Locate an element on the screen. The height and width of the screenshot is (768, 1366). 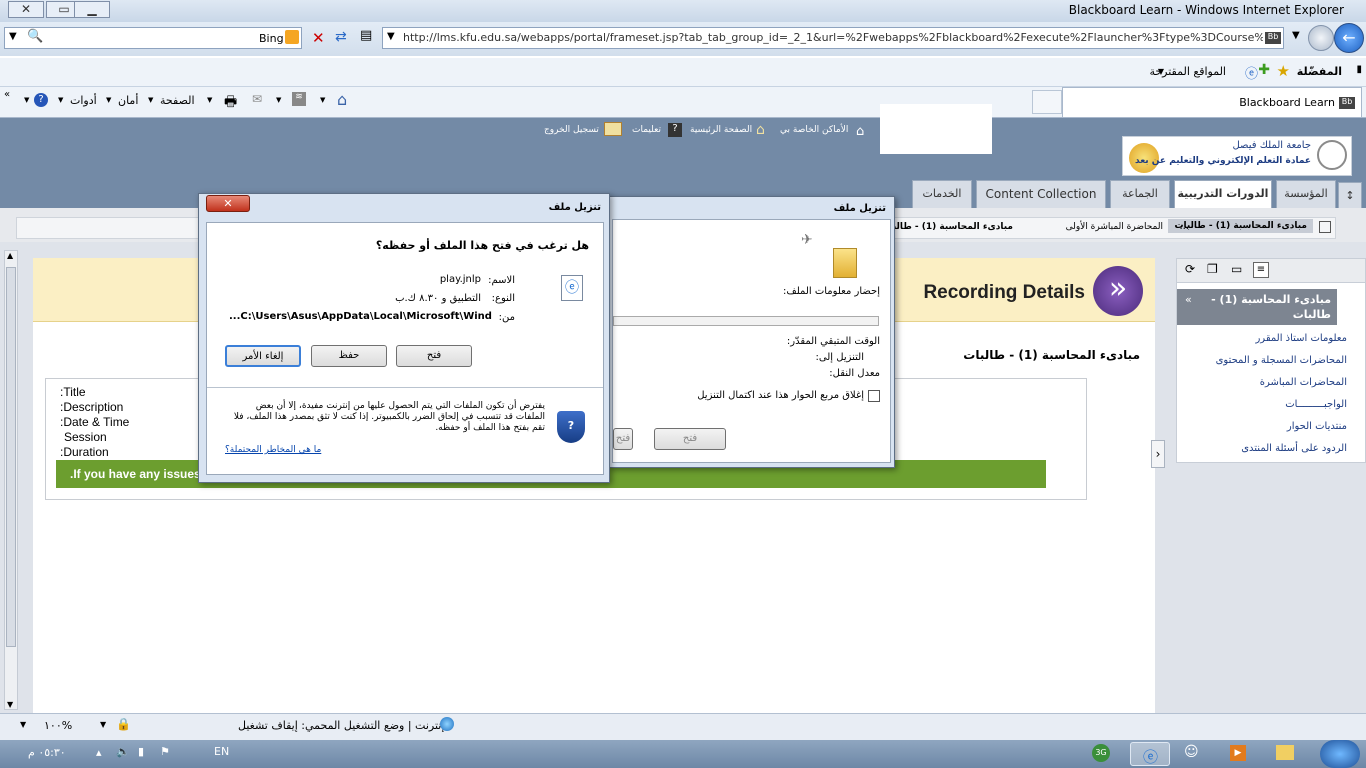
page-dropdown-icon: ▼ is located at coordinates (150, 100).